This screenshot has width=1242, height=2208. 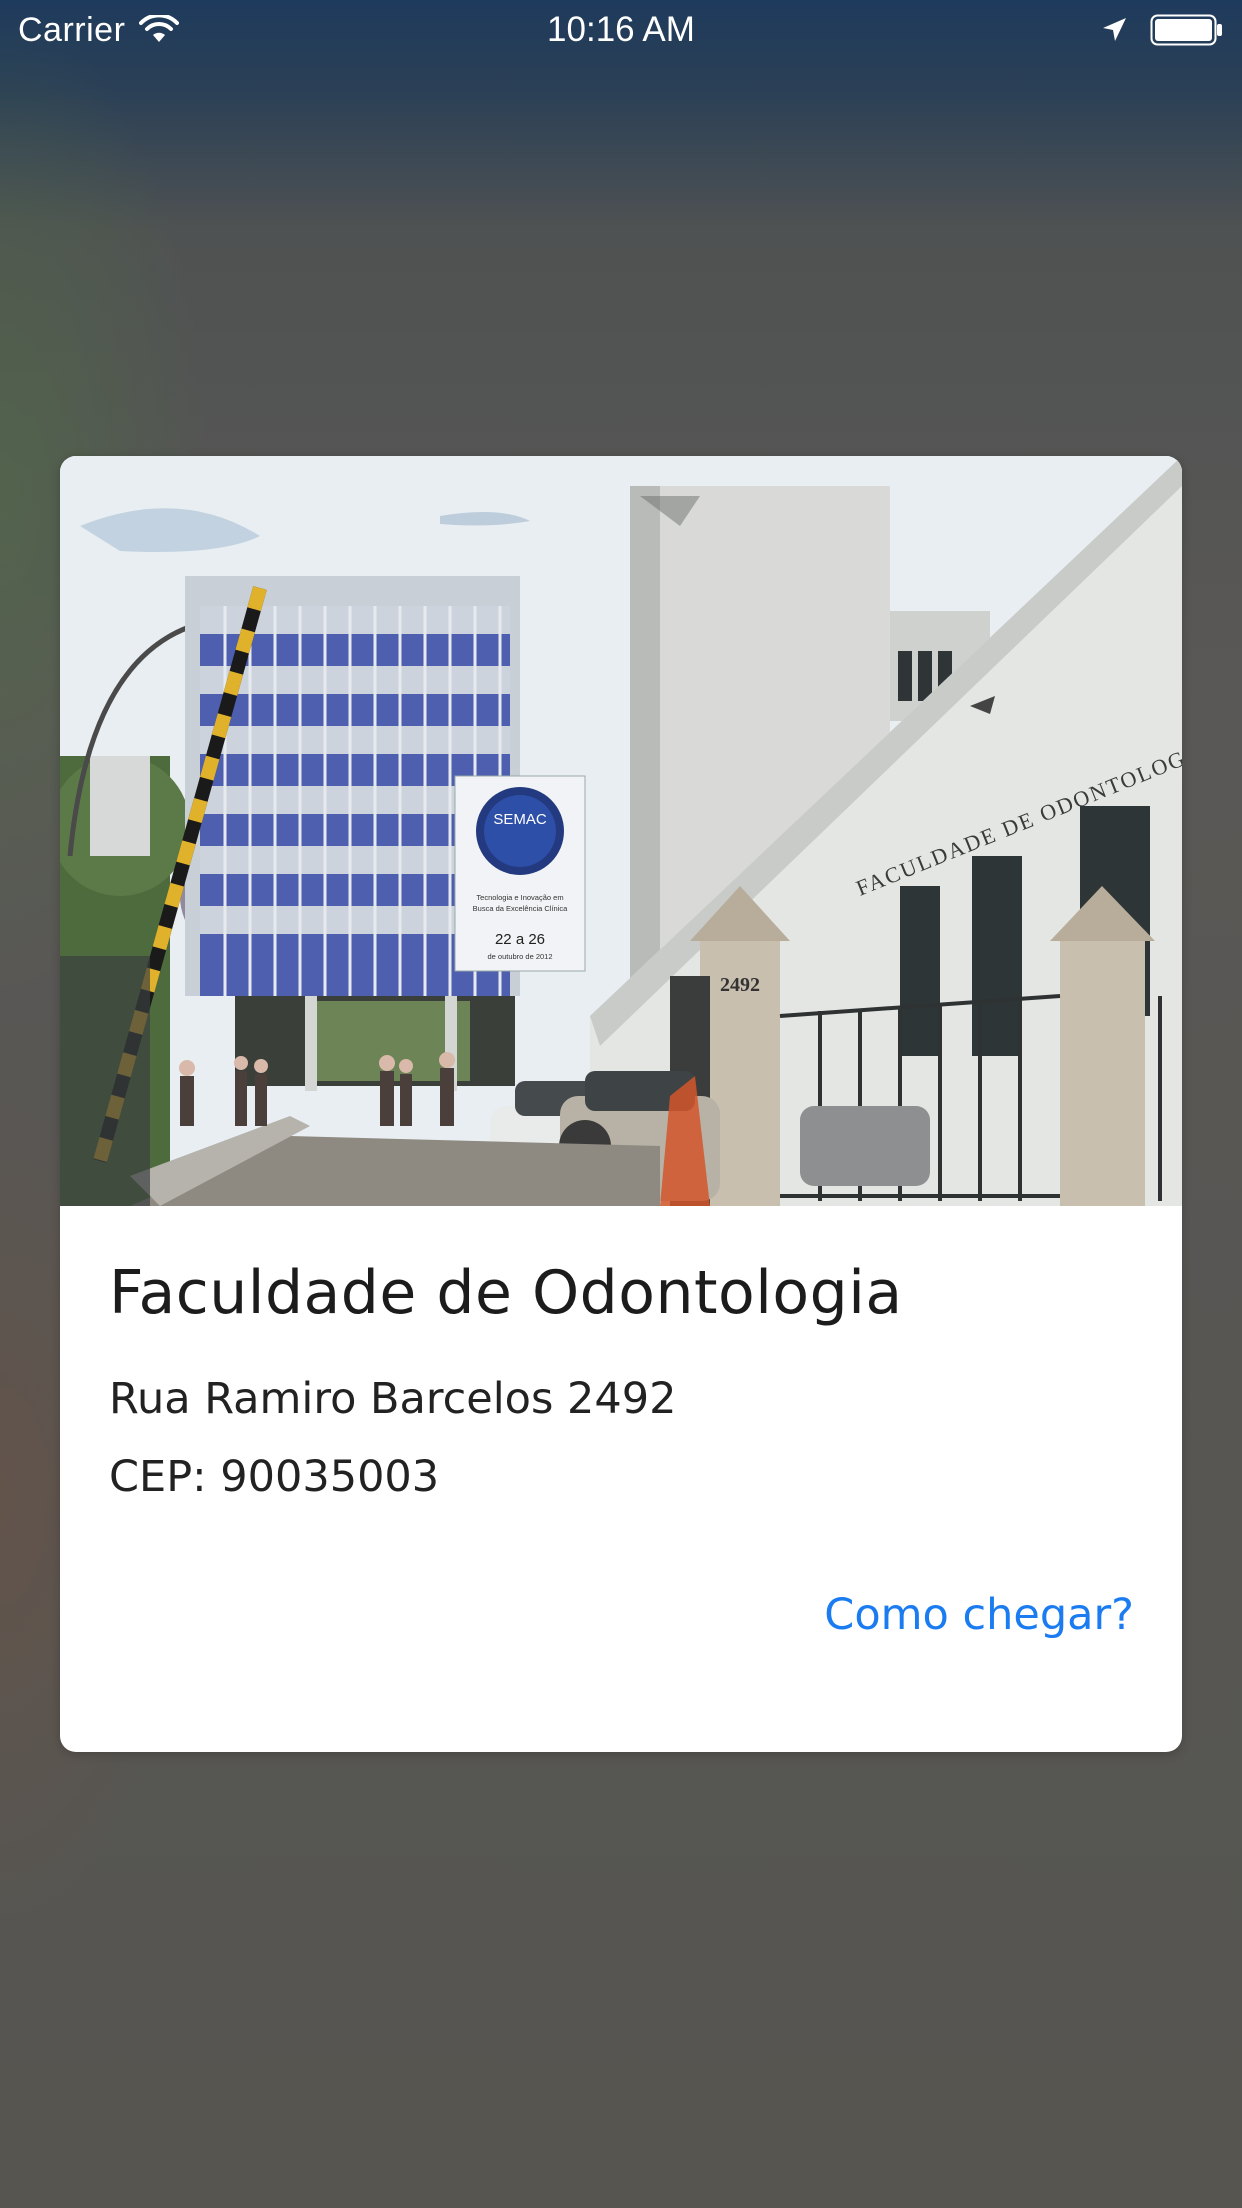 What do you see at coordinates (1114, 29) in the screenshot?
I see `location-arrow-icon` at bounding box center [1114, 29].